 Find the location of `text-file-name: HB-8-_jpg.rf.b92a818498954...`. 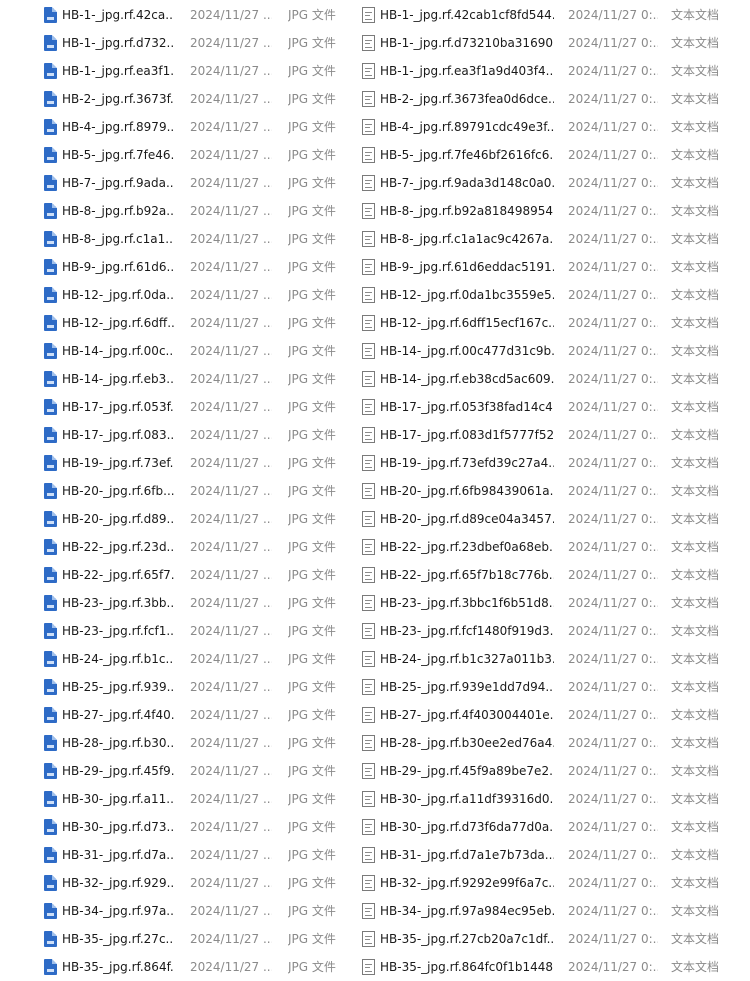

text-file-name: HB-8-_jpg.rf.b92a818498954... is located at coordinates (467, 211).